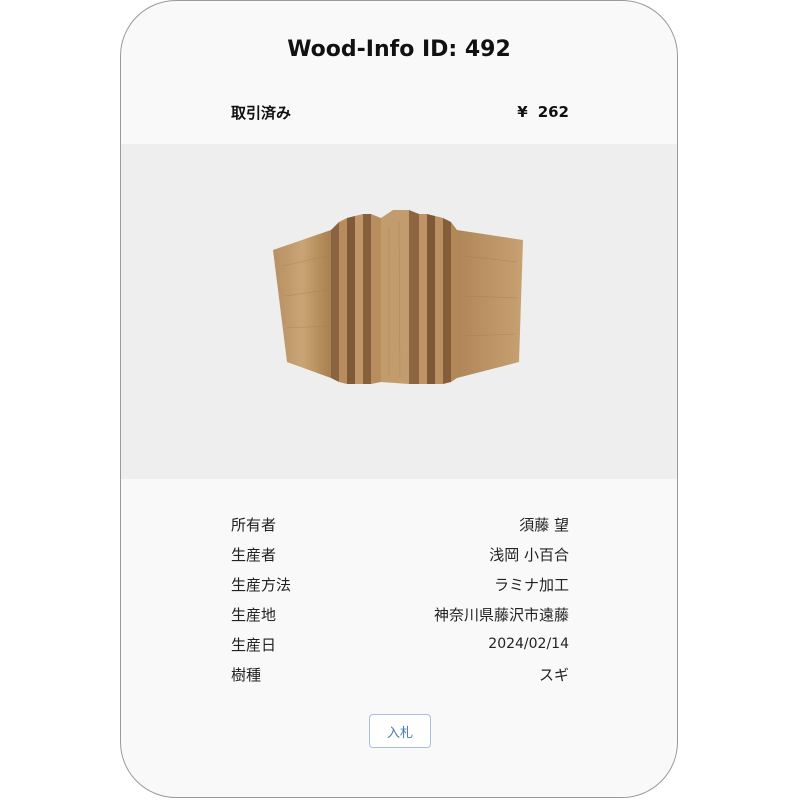 The image size is (800, 800). What do you see at coordinates (531, 584) in the screenshot?
I see `detail-value: ラミナ加工` at bounding box center [531, 584].